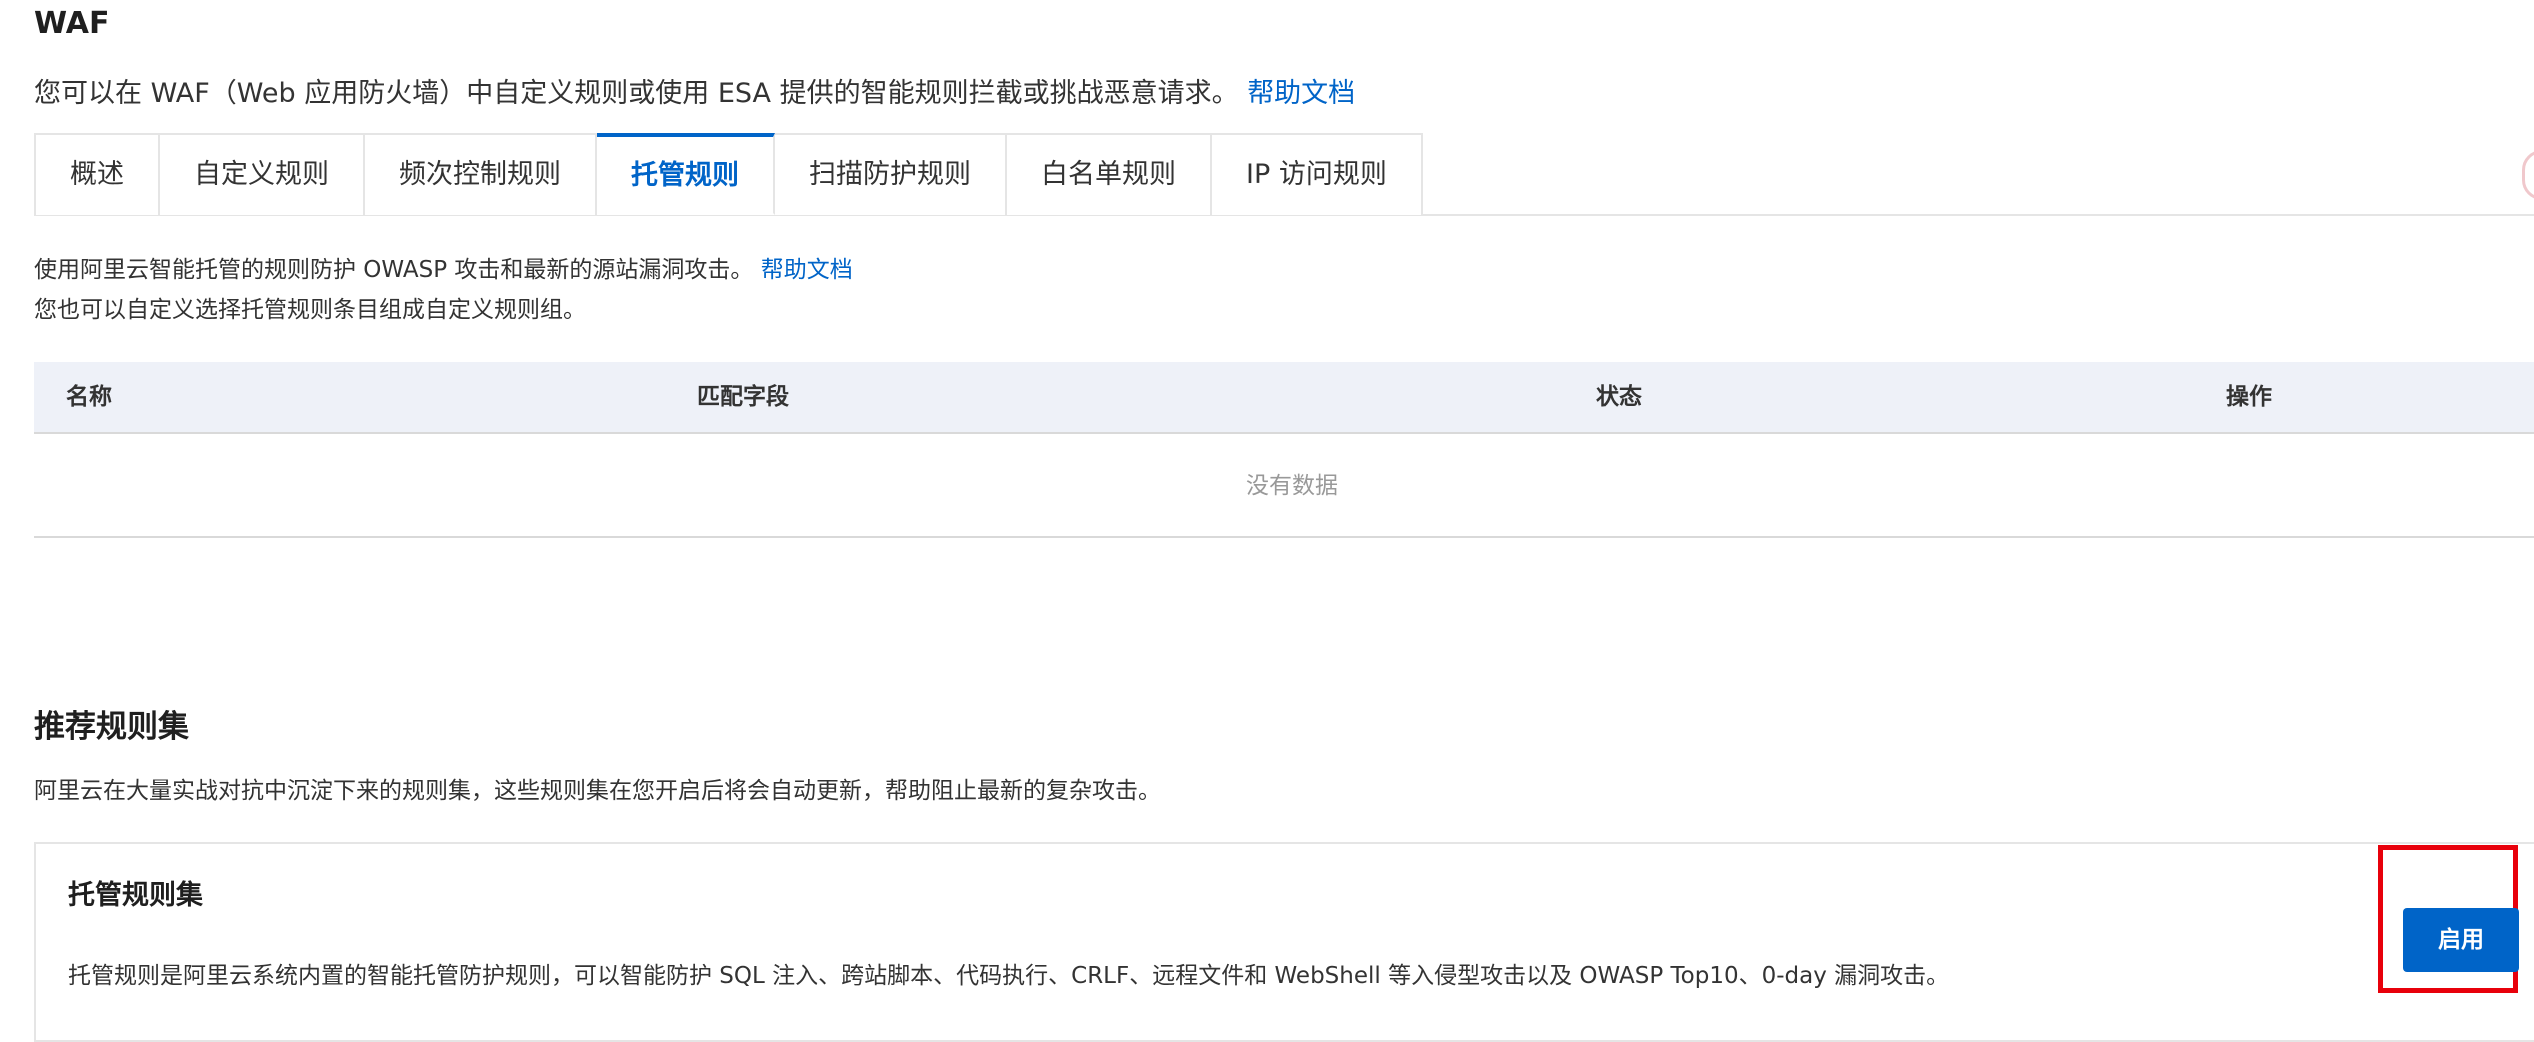 The height and width of the screenshot is (1042, 2534). What do you see at coordinates (394, 270) in the screenshot?
I see `managed-rules-desc-line1: 使用阿里云智能托管的规则防护 OWASP 攻击和最新的源站漏洞攻击。` at bounding box center [394, 270].